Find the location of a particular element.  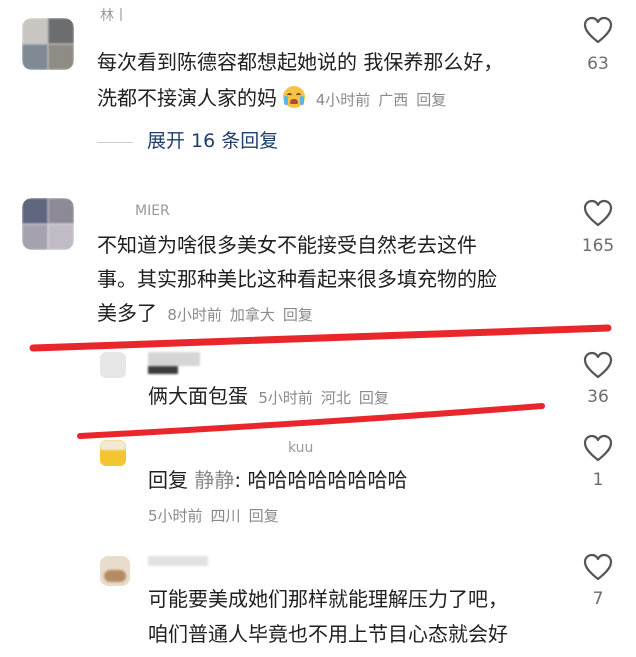

comment-text-line: 事。其实那种美比这种看起来很多填充物的脸 is located at coordinates (297, 279).